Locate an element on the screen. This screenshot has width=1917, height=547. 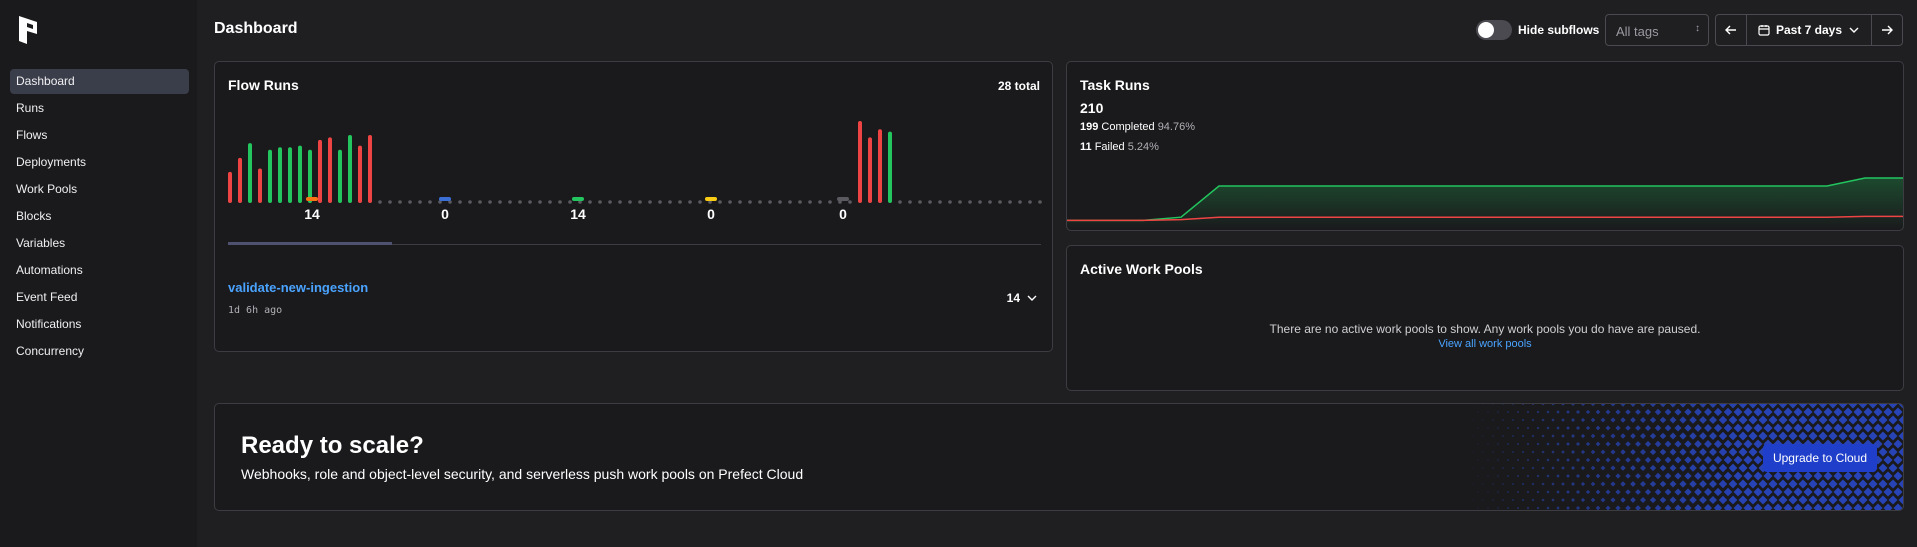
flow-name-link: validate-new-ingestion is located at coordinates (298, 287).